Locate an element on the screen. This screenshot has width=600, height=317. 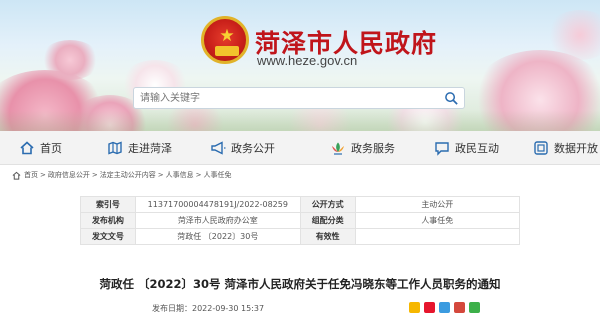
meta-value: 主动公开 is located at coordinates (437, 204).